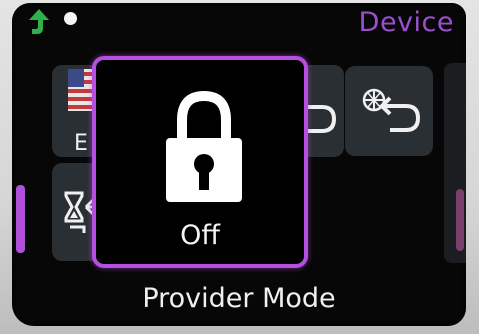 The height and width of the screenshot is (334, 479). What do you see at coordinates (406, 22) in the screenshot?
I see `page-title: Device` at bounding box center [406, 22].